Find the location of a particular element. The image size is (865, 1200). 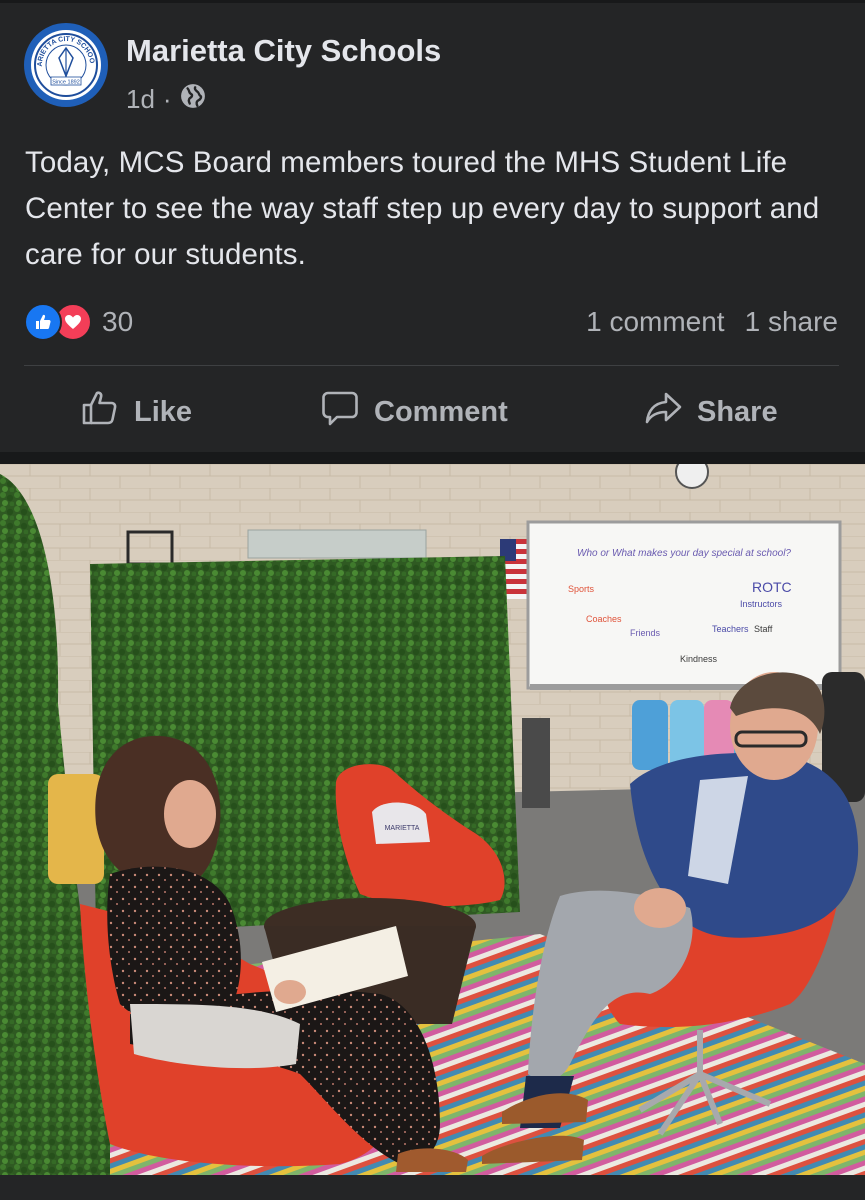

svg-text: Kindness is located at coordinates (699, 659).